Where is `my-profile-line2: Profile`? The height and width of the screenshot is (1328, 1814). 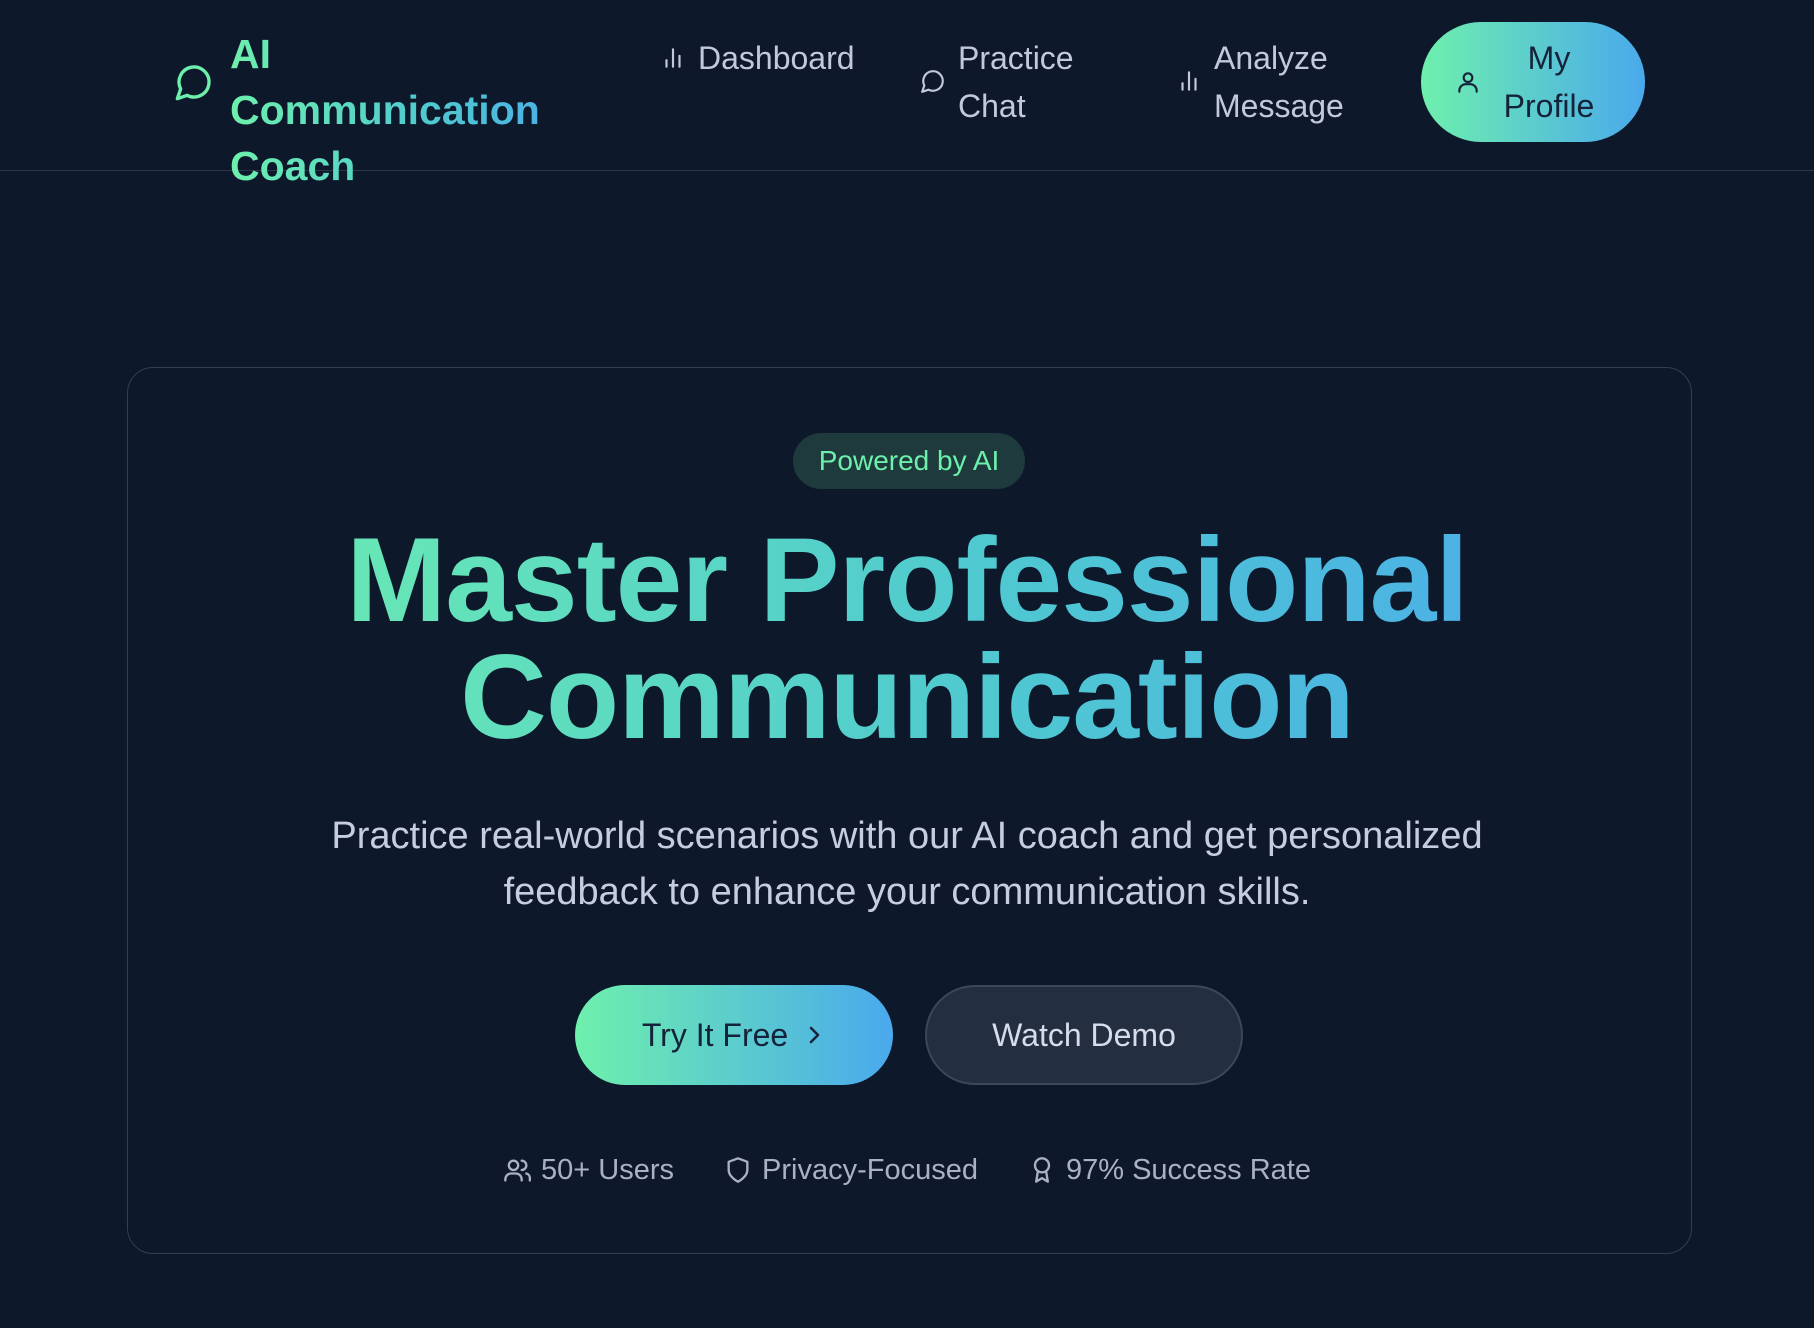
my-profile-line2: Profile is located at coordinates (1549, 106).